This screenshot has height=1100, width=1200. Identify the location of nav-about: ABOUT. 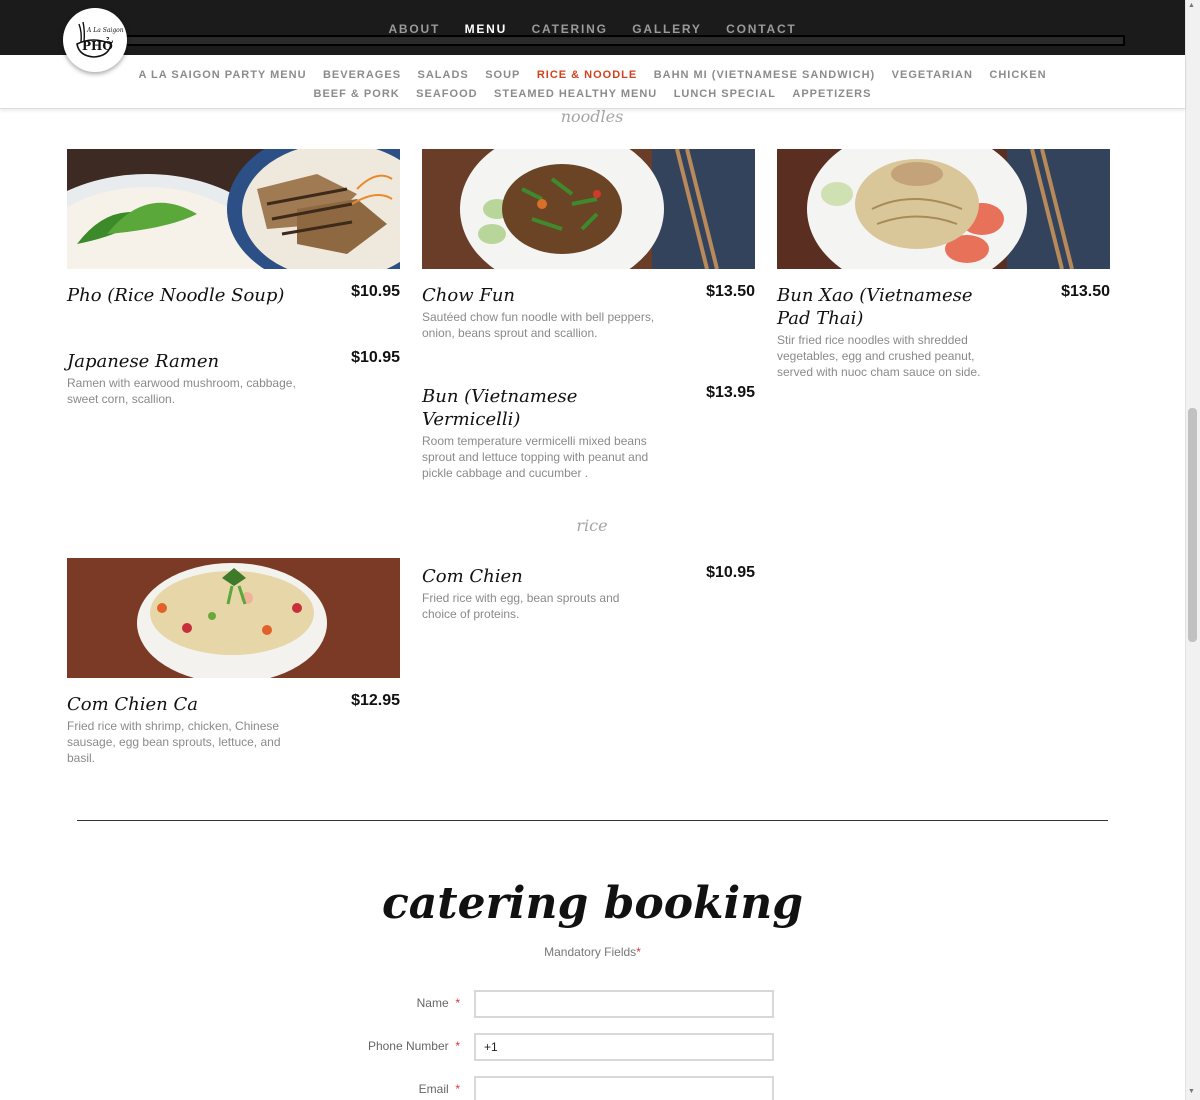
(414, 29).